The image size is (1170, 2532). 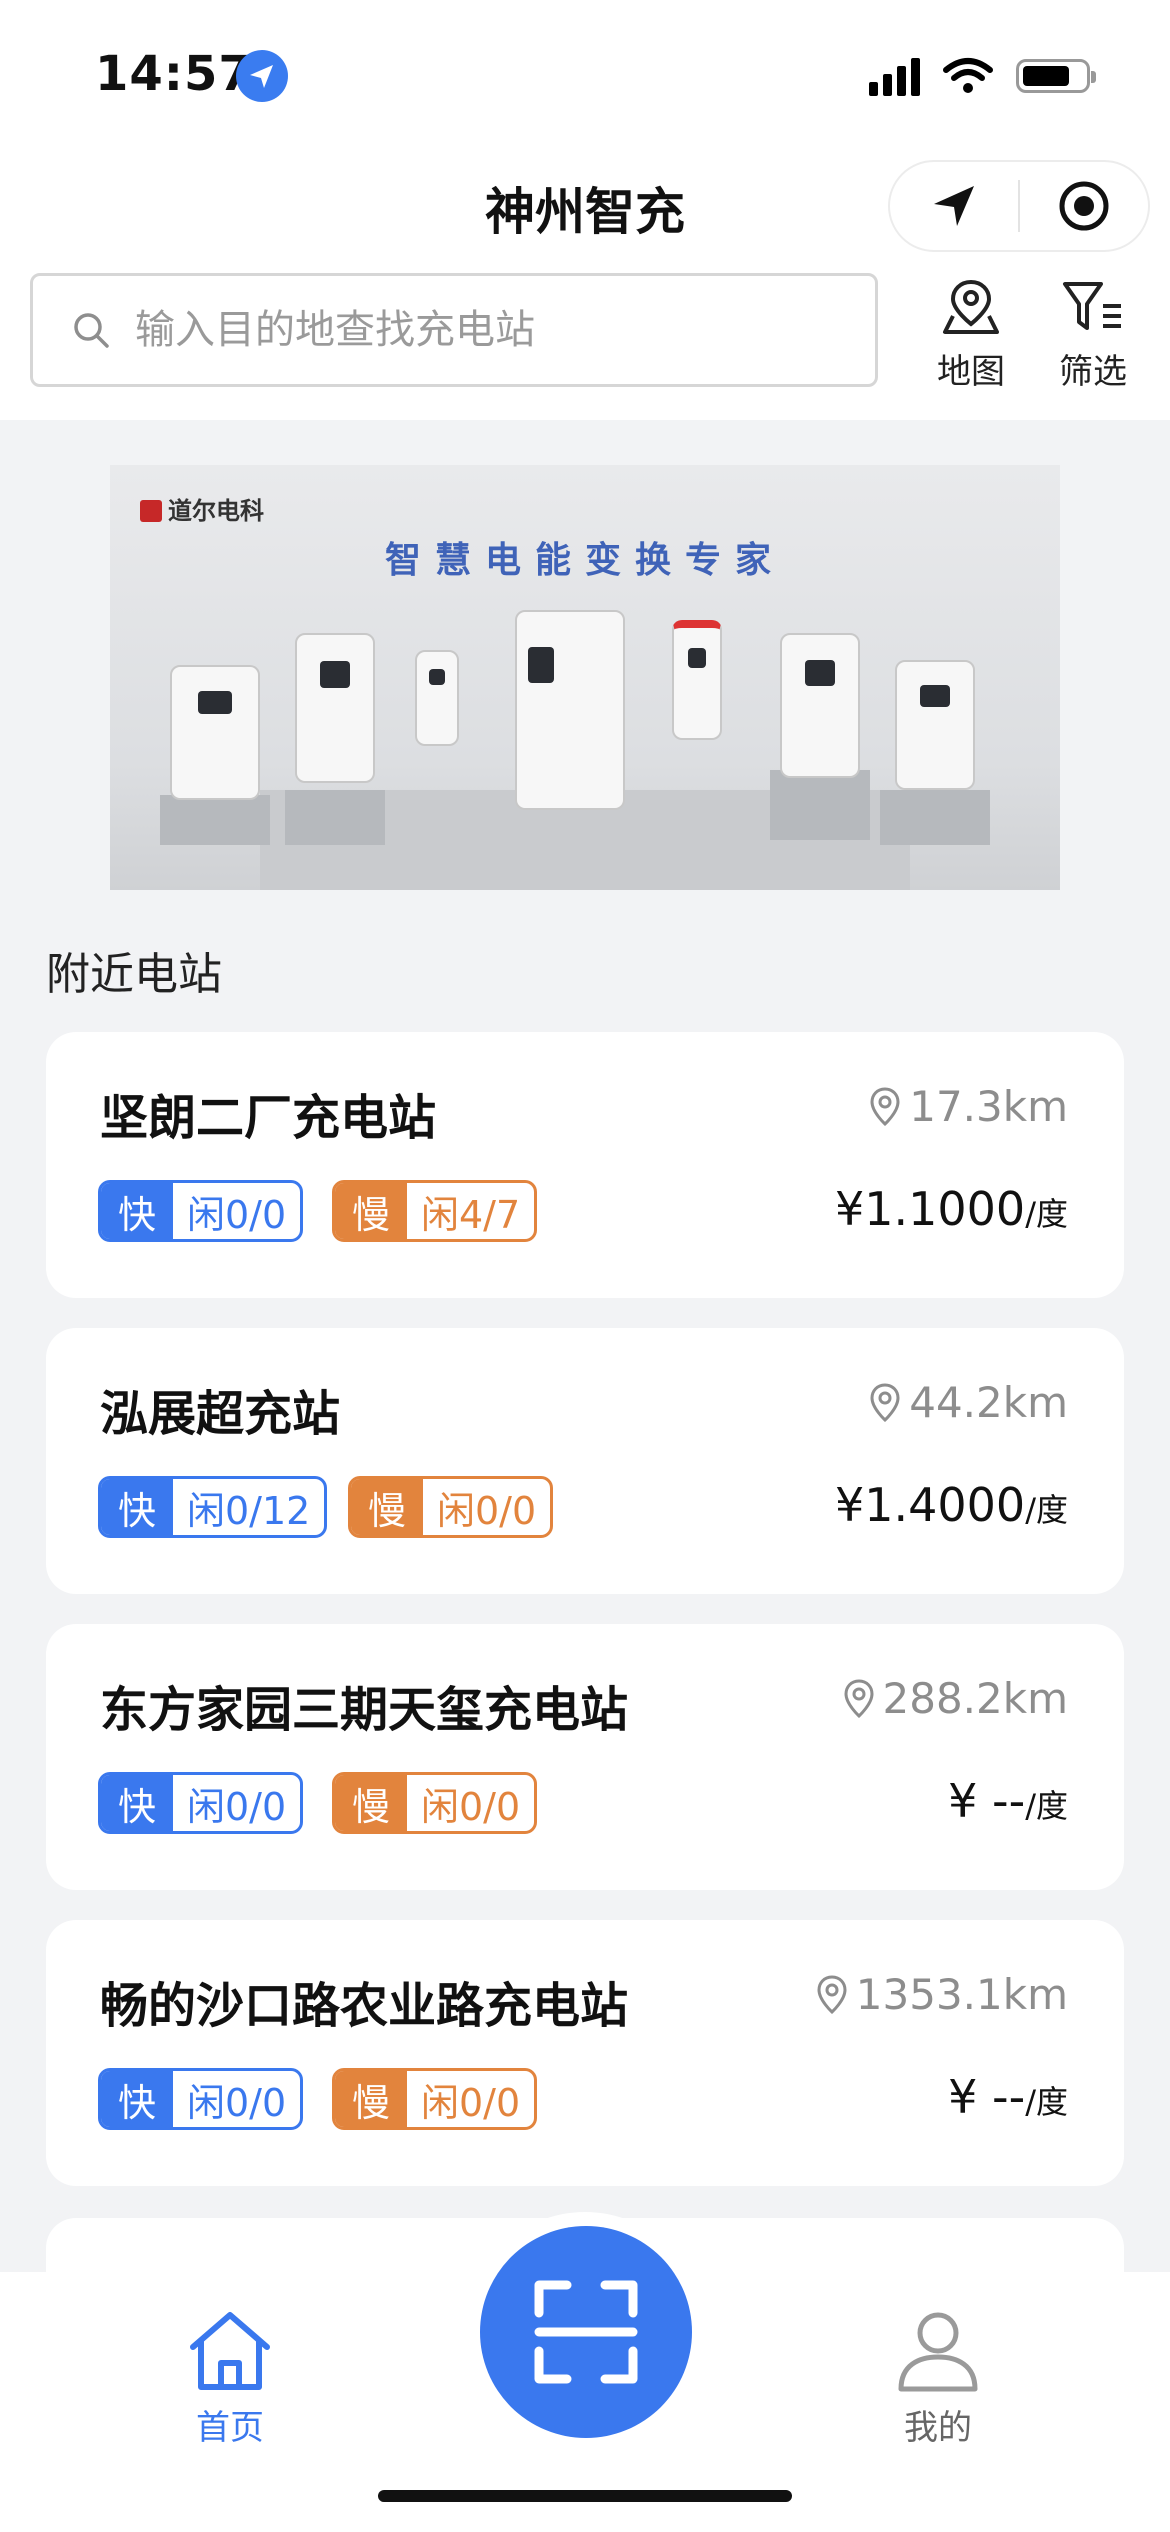 What do you see at coordinates (134, 974) in the screenshot?
I see `section-title-nearby: 附近电站` at bounding box center [134, 974].